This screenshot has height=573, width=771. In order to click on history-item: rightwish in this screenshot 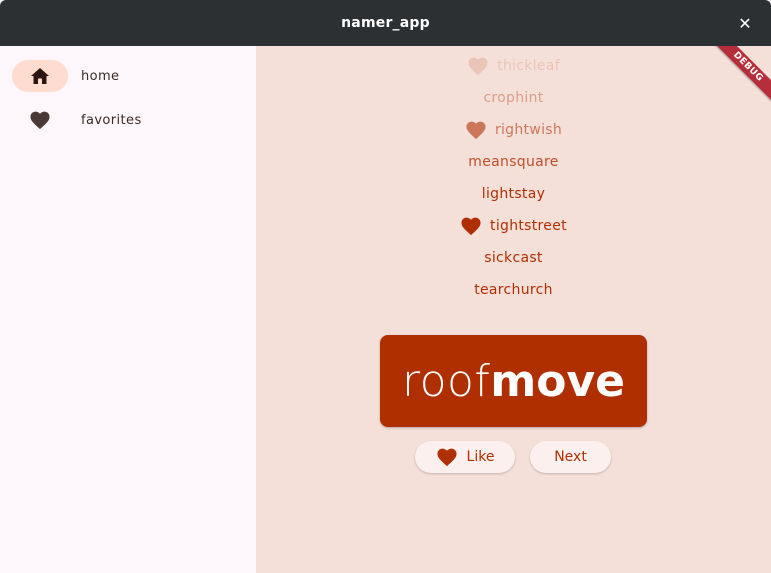, I will do `click(513, 130)`.